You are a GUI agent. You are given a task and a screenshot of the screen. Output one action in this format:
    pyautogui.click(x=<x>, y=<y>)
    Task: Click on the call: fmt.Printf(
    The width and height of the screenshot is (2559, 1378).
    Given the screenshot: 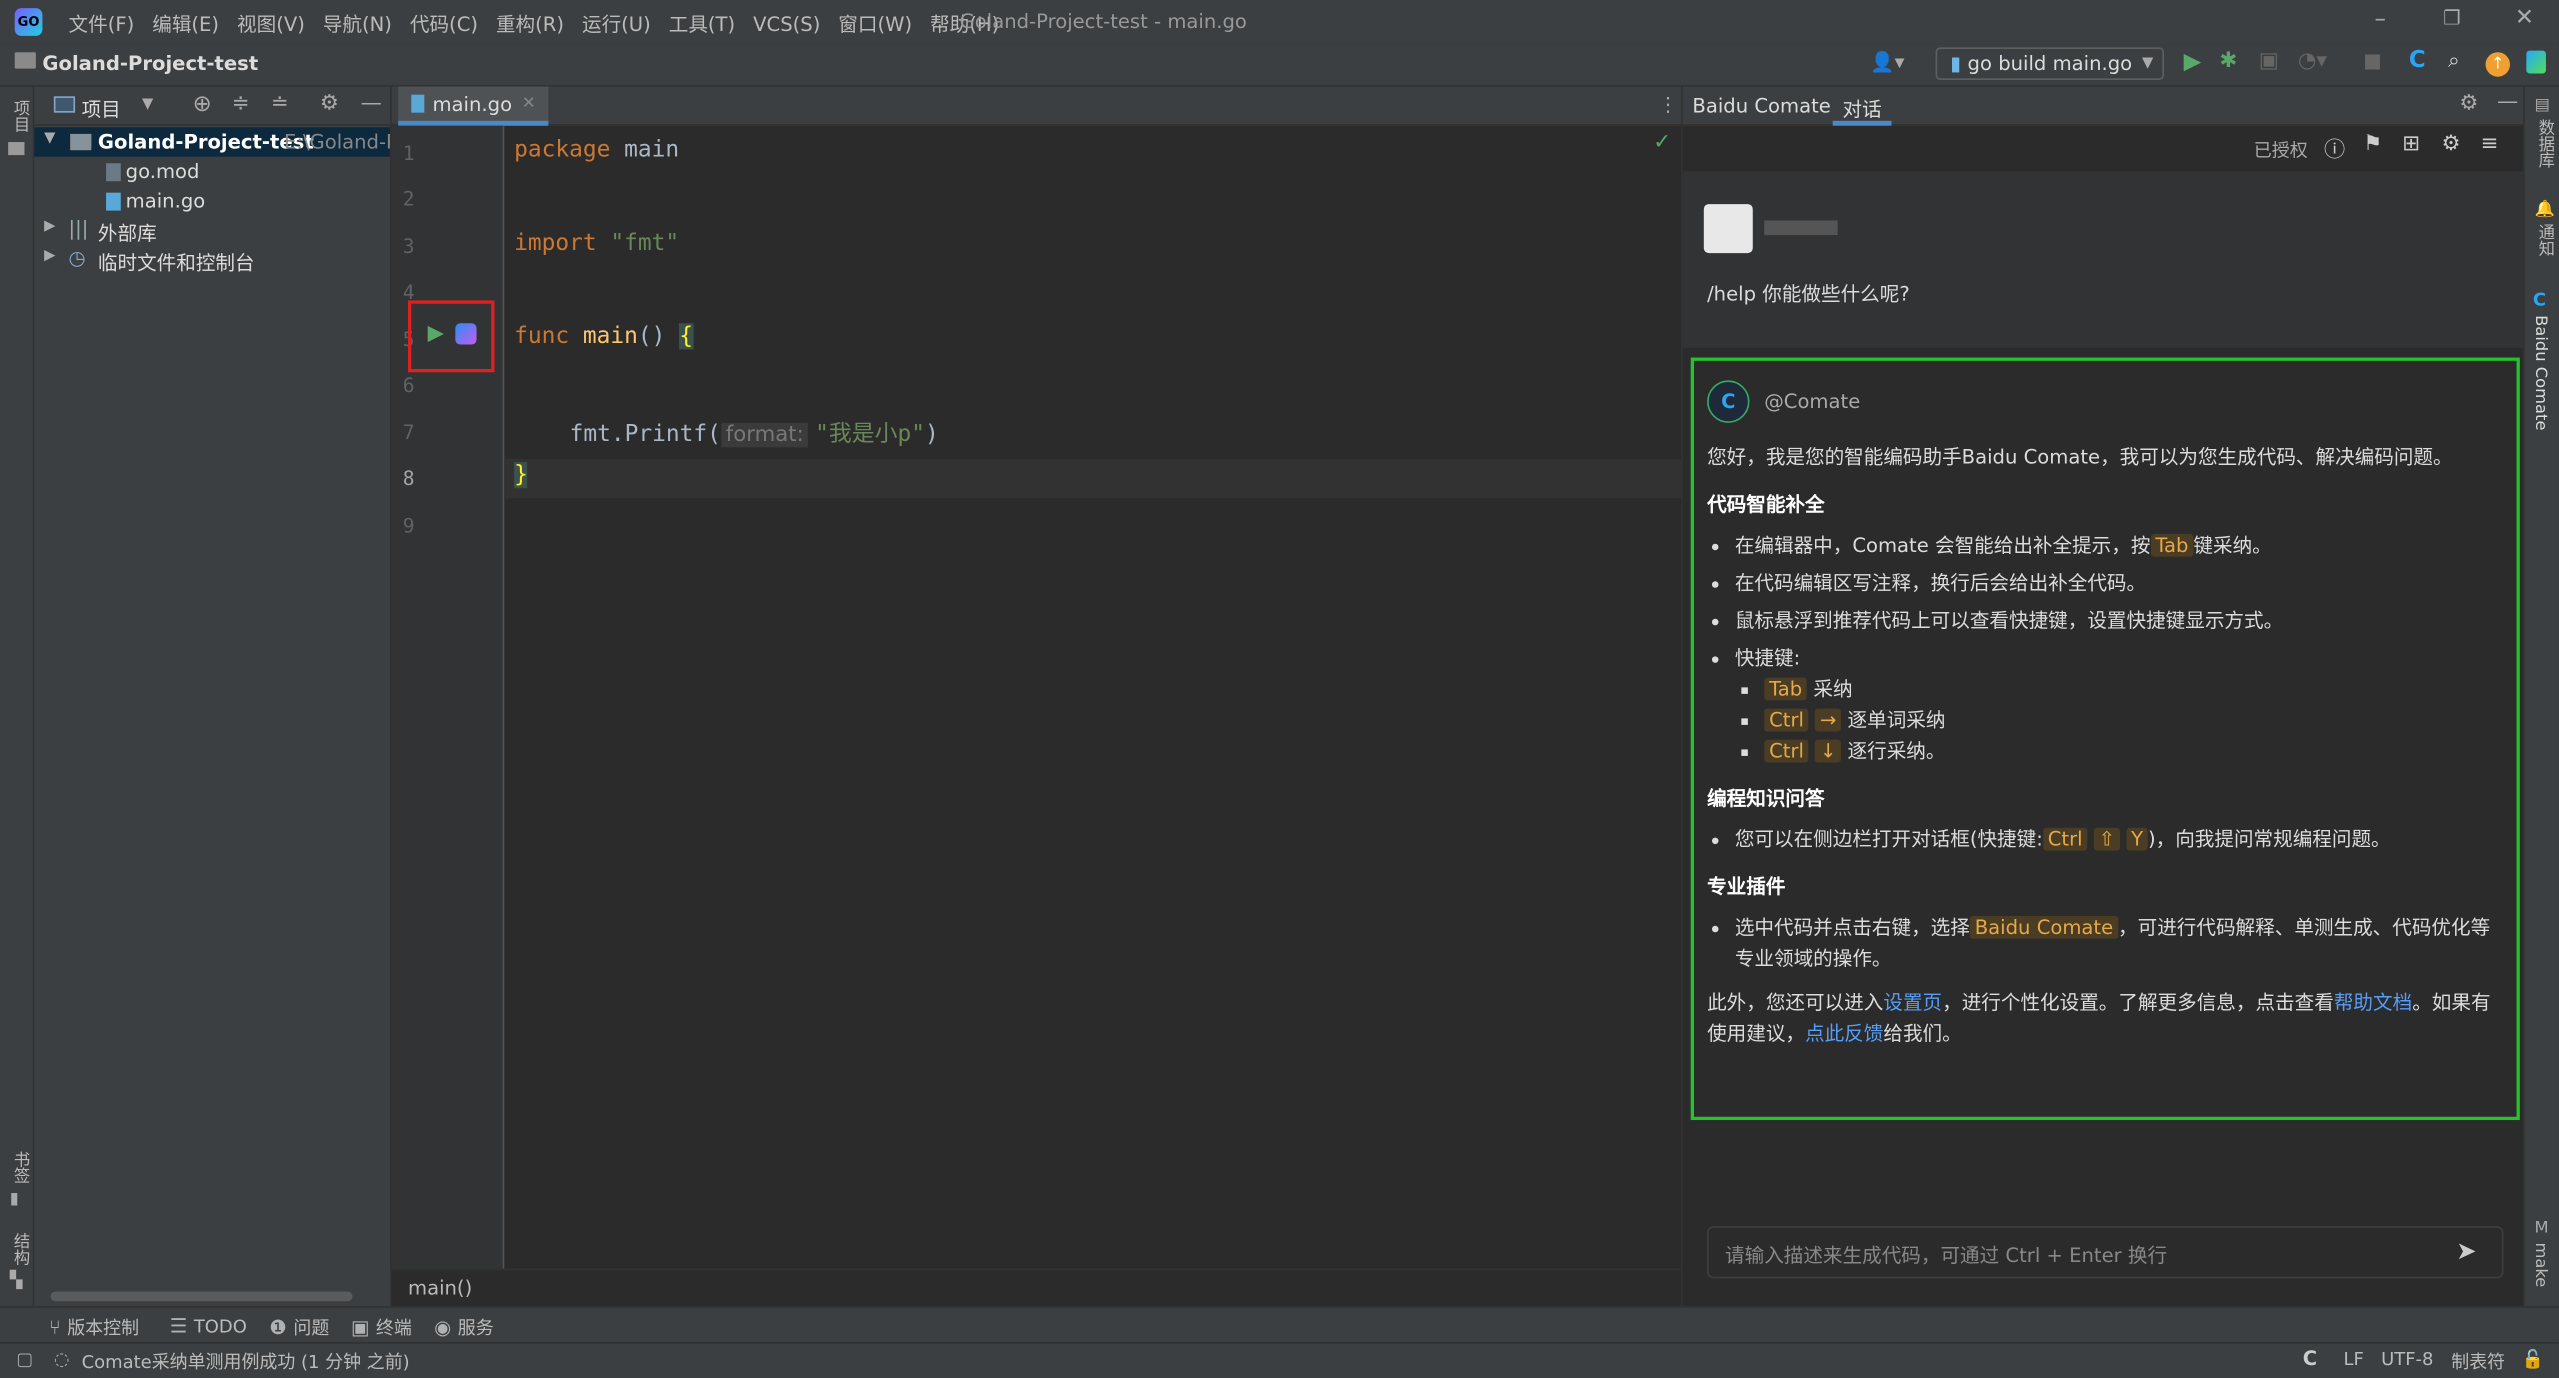 What is the action you would take?
    pyautogui.click(x=645, y=434)
    